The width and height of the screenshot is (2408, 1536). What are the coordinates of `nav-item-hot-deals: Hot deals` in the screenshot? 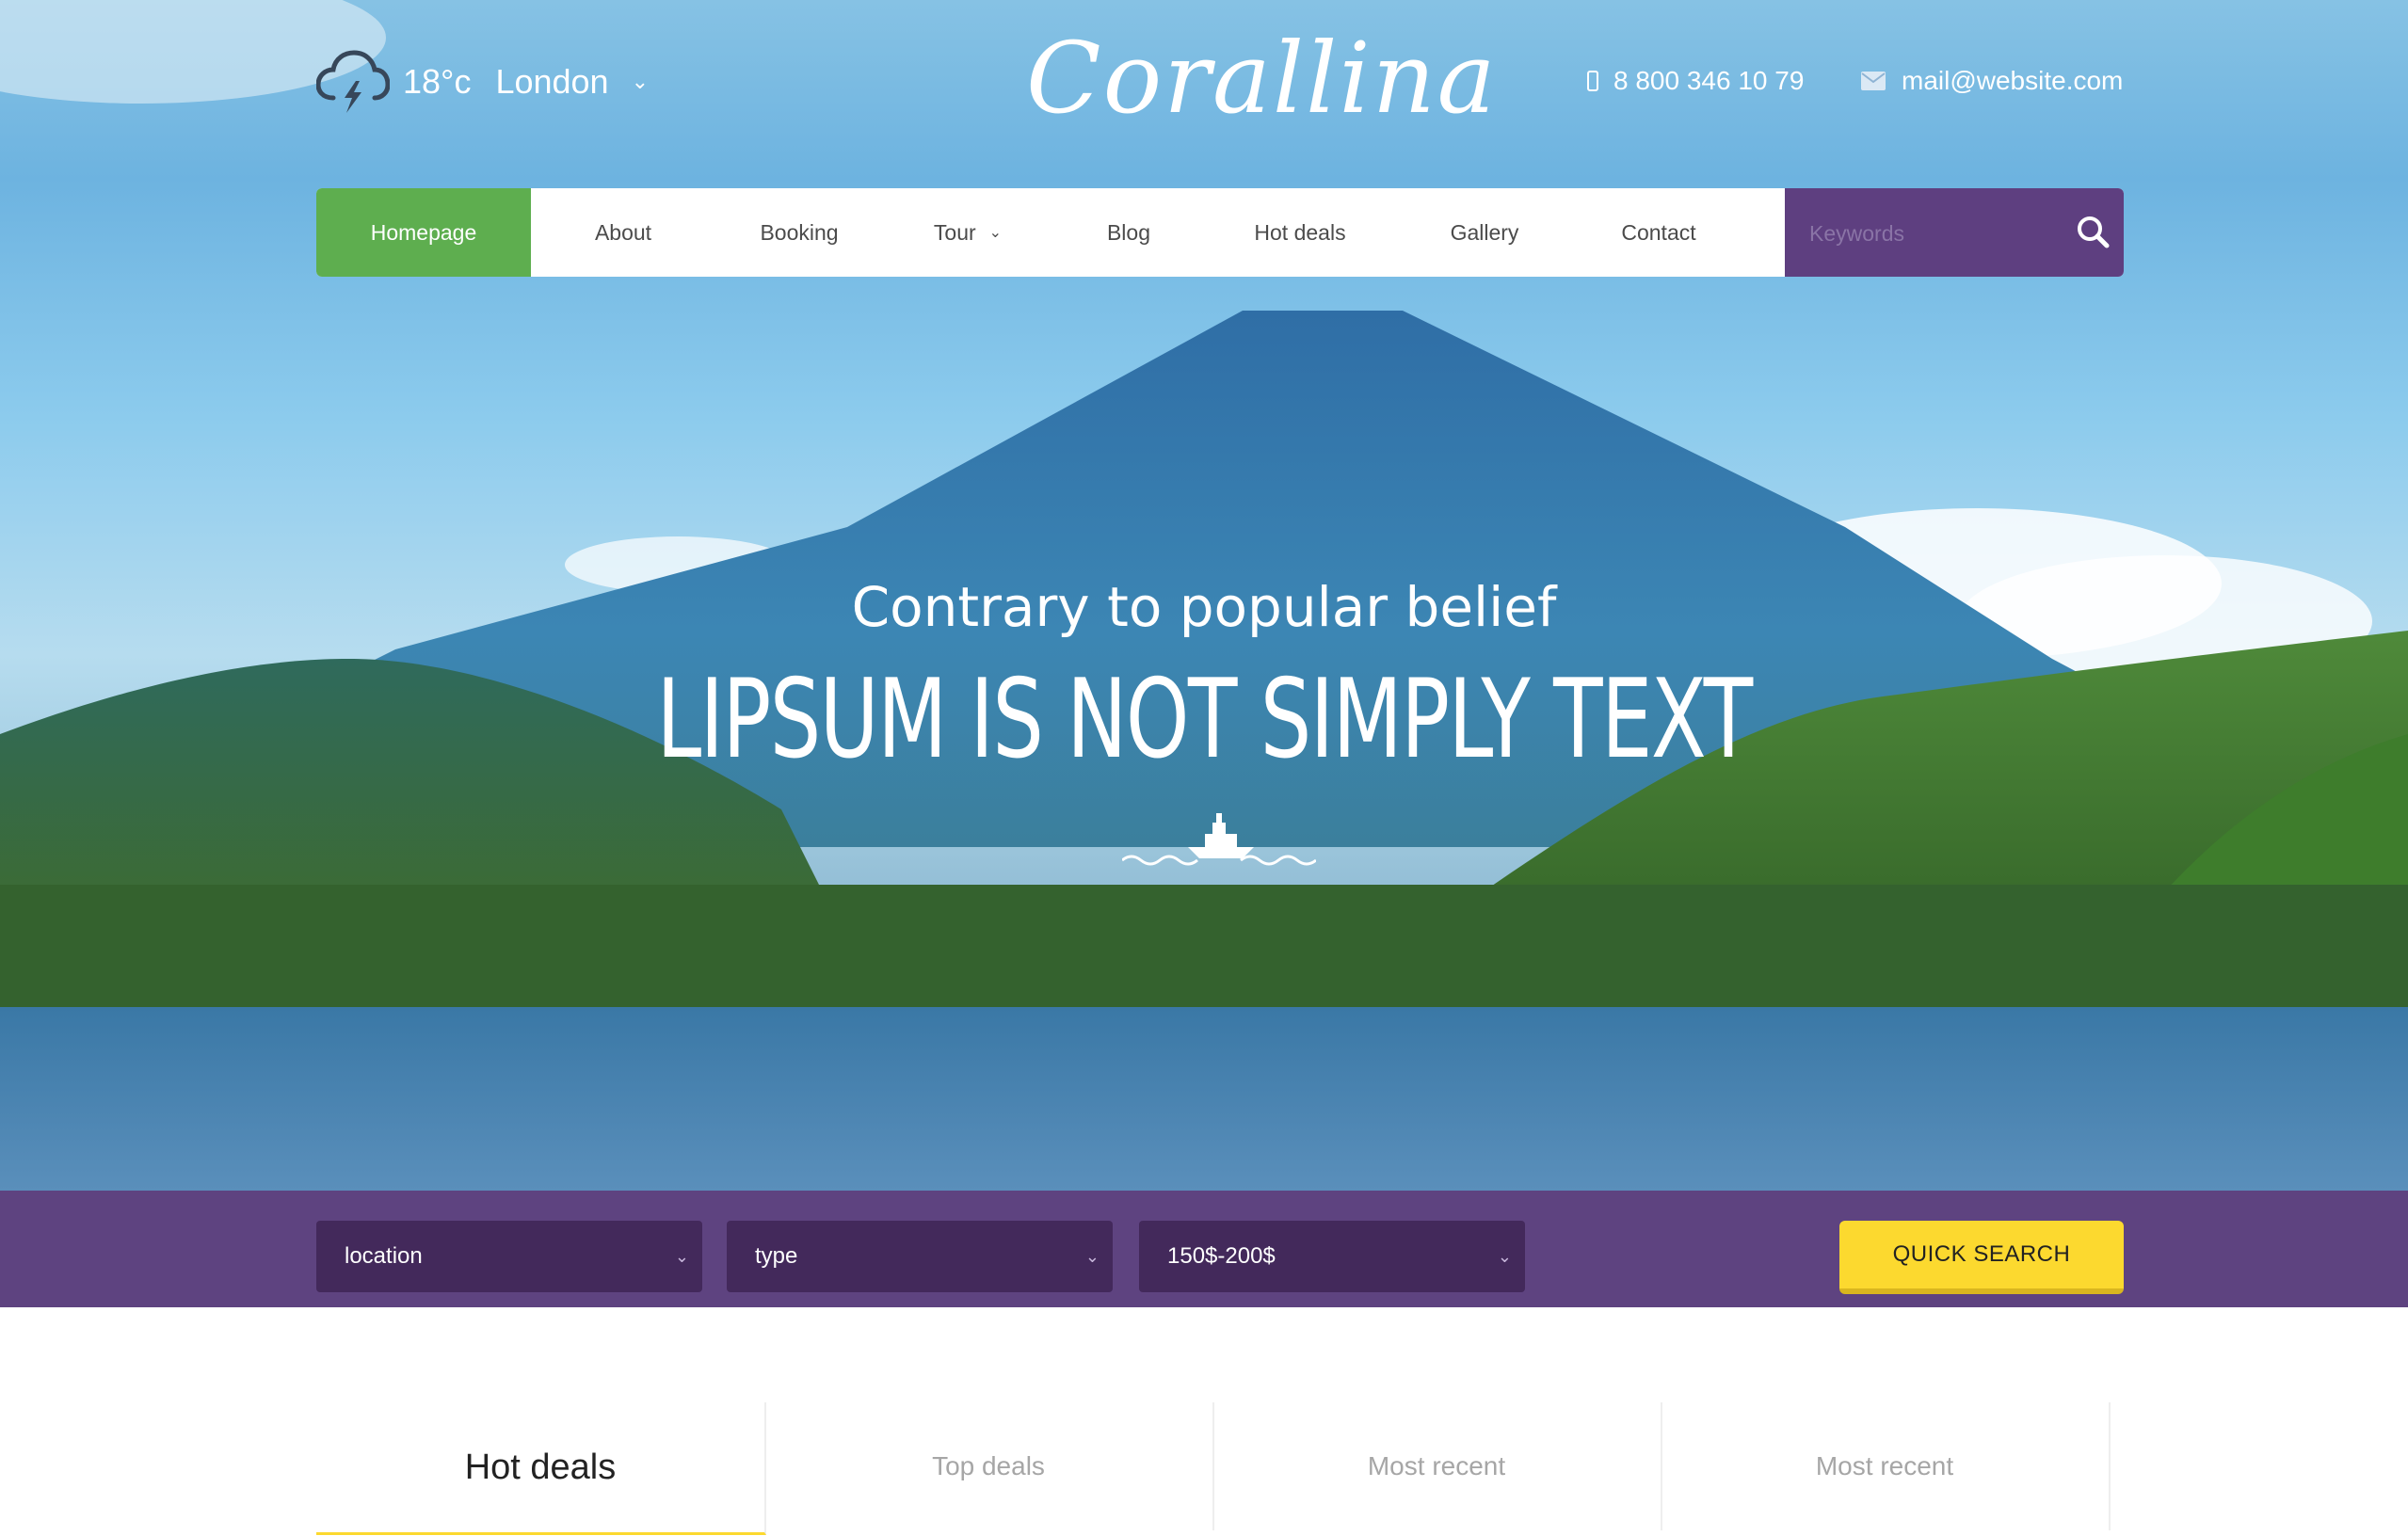 It's located at (1300, 232).